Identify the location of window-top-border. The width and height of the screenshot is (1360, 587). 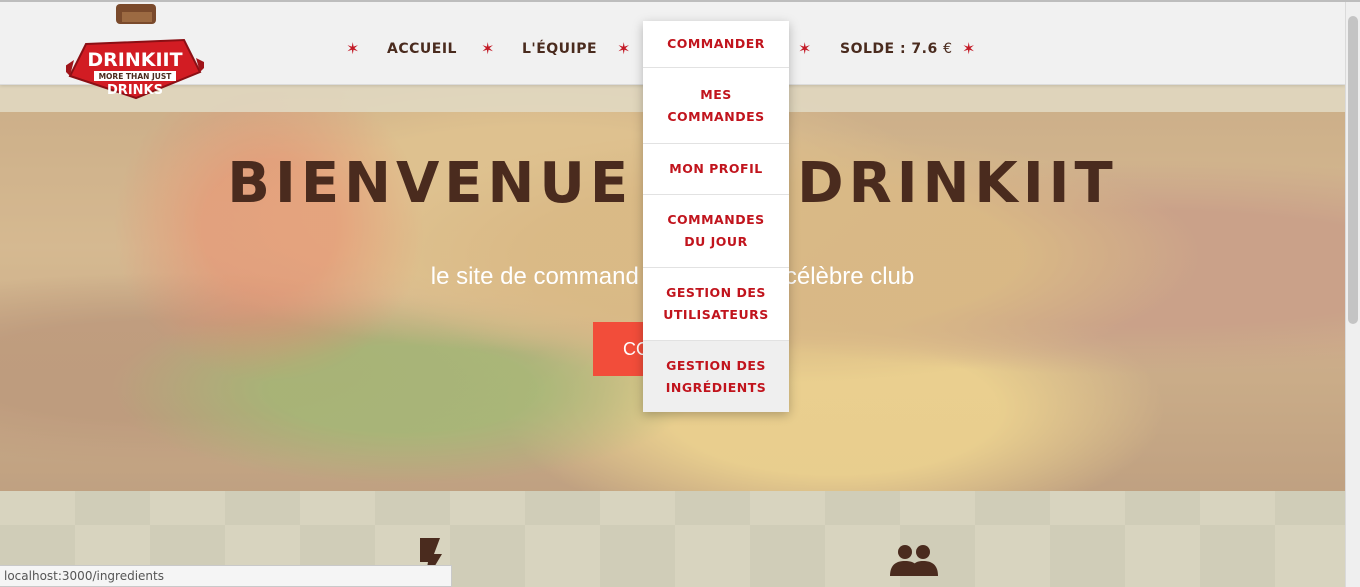
(680, 1).